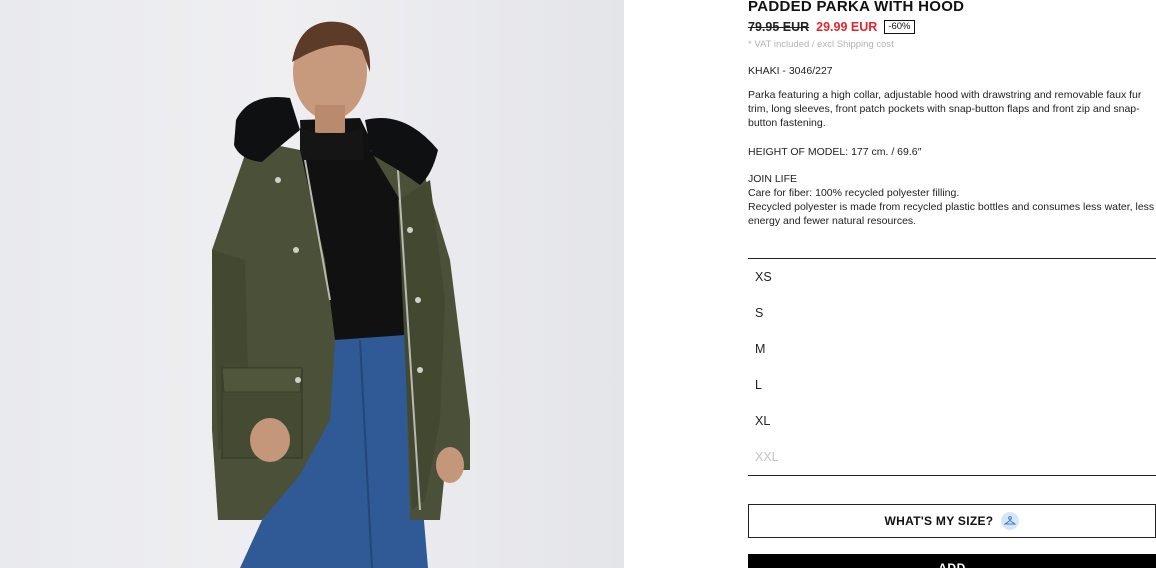  I want to click on size-option-xxl: XXL, so click(767, 457).